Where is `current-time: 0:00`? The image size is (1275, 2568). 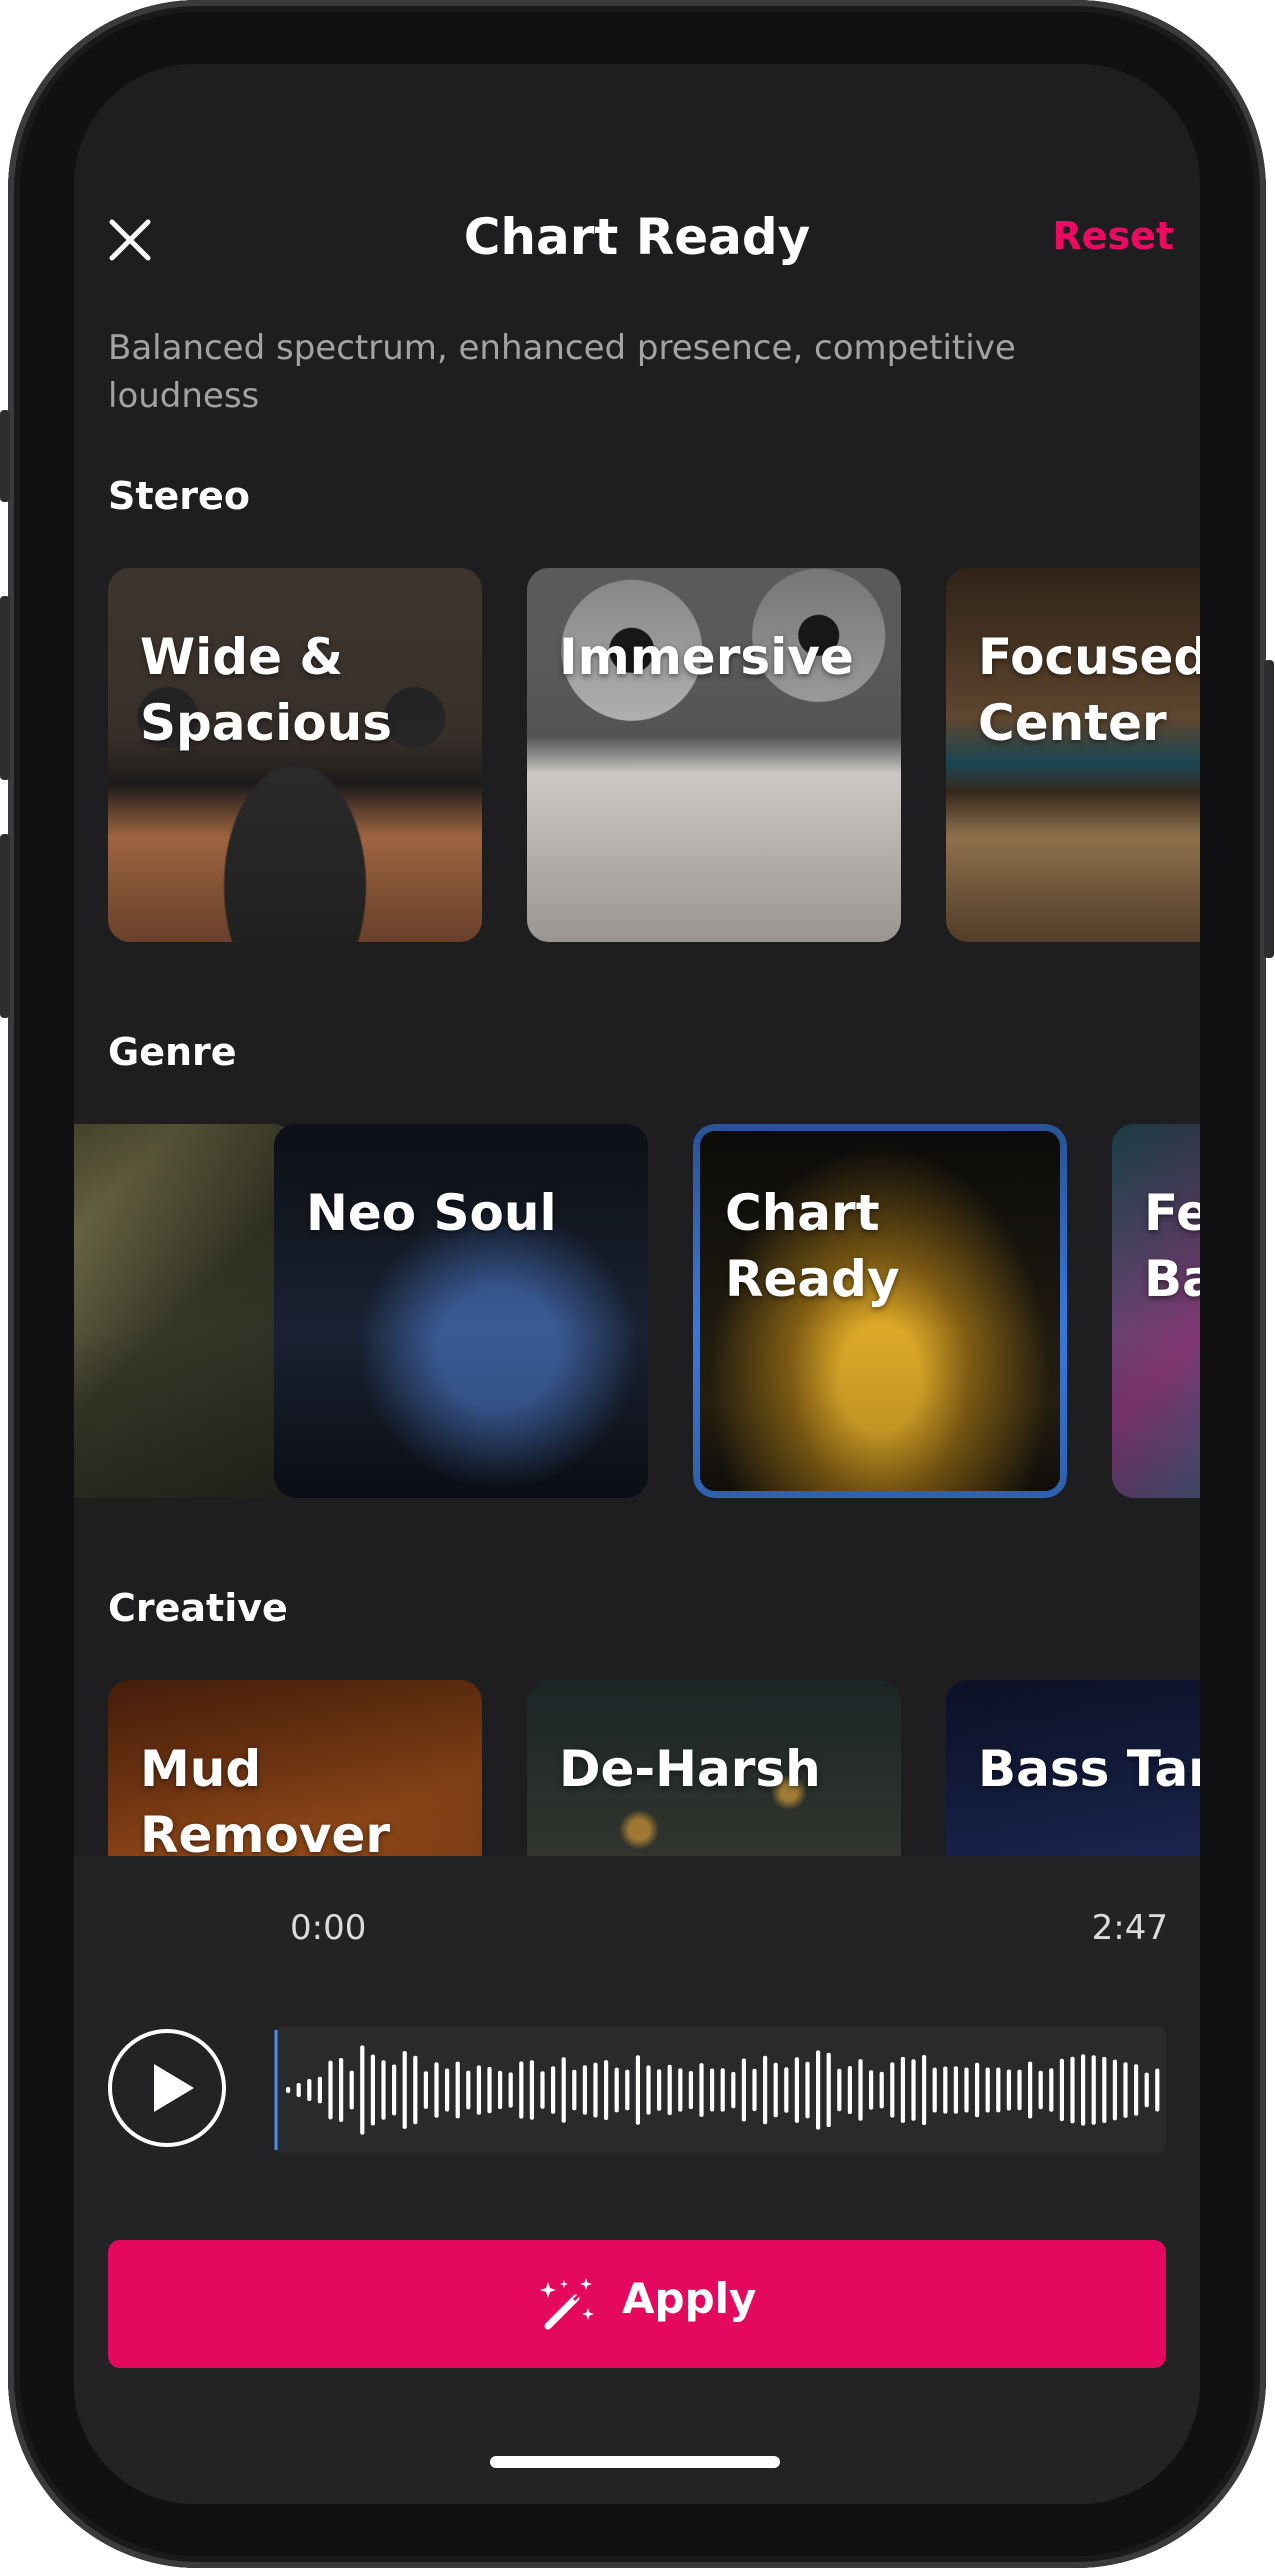 current-time: 0:00 is located at coordinates (328, 1928).